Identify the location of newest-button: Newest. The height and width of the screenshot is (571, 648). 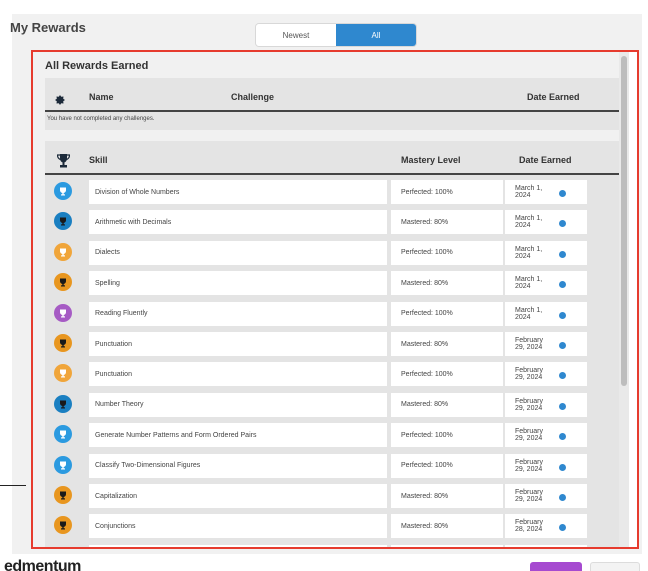
(296, 35).